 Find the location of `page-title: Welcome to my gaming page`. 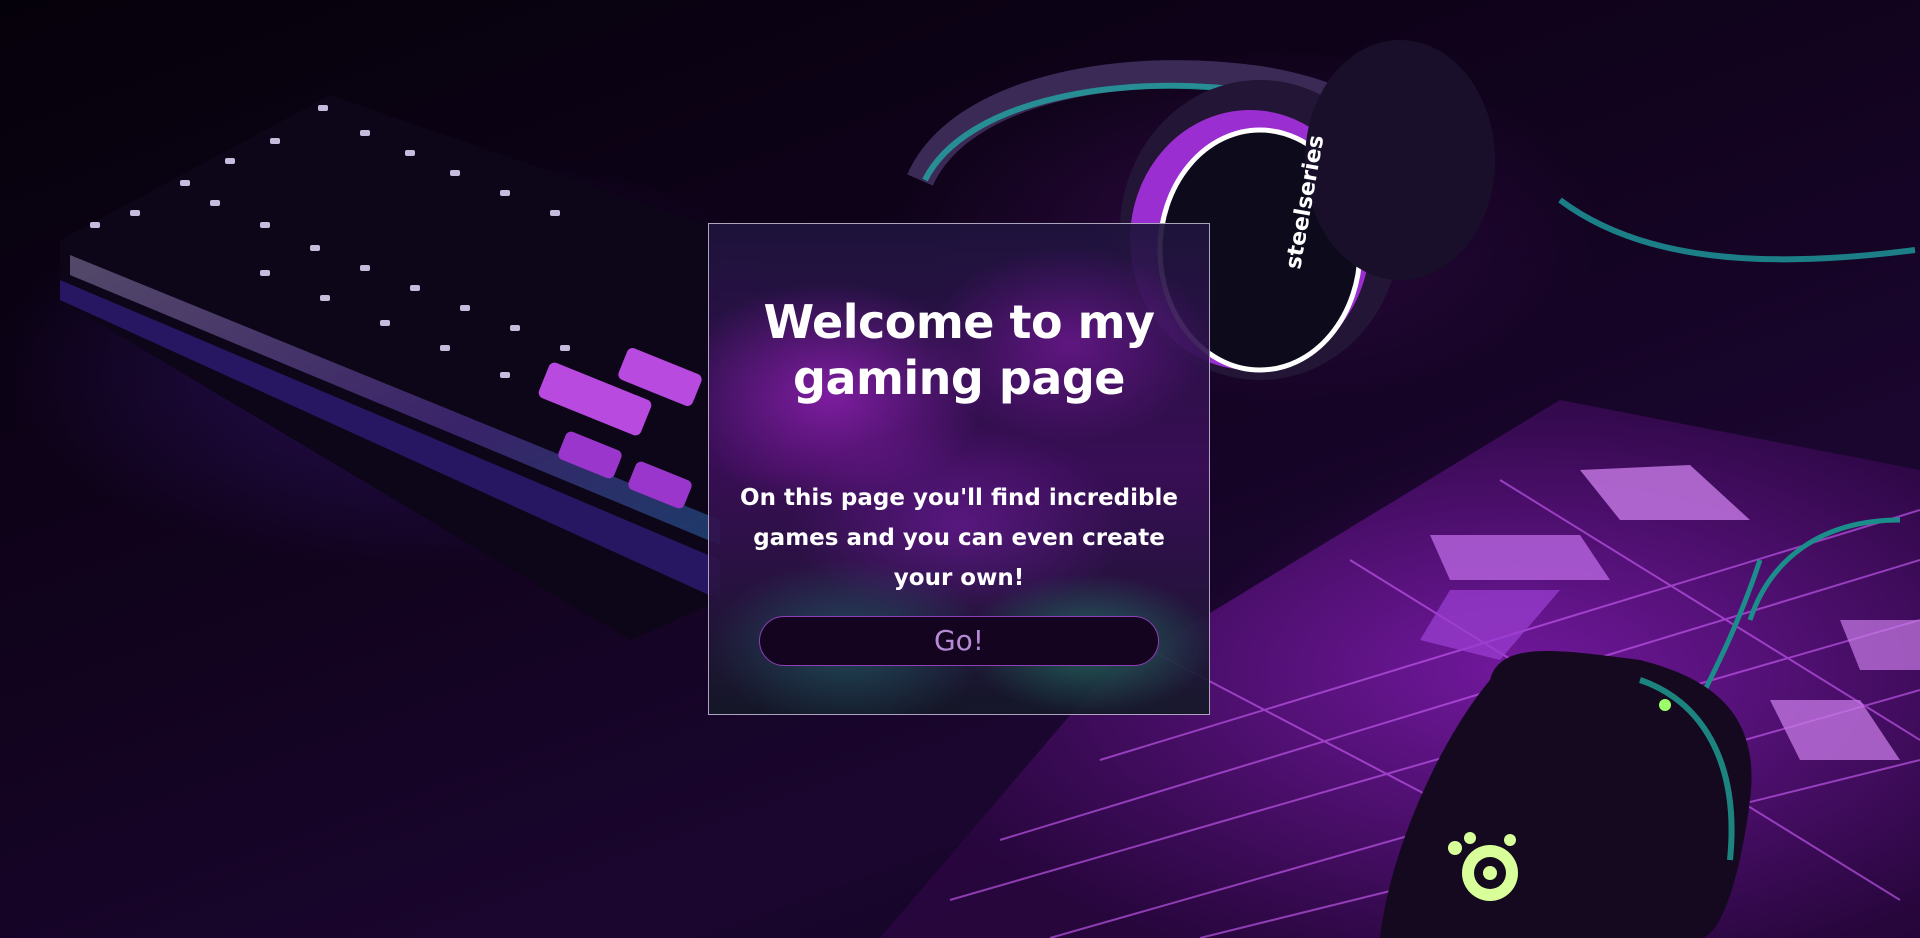

page-title: Welcome to my gaming page is located at coordinates (959, 350).